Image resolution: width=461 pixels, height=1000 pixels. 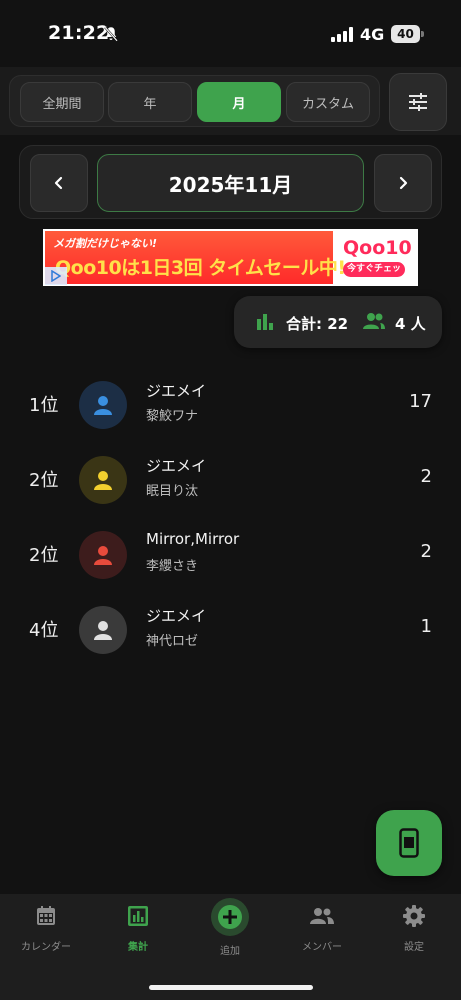 I want to click on nav-label: 集計, so click(x=138, y=947).